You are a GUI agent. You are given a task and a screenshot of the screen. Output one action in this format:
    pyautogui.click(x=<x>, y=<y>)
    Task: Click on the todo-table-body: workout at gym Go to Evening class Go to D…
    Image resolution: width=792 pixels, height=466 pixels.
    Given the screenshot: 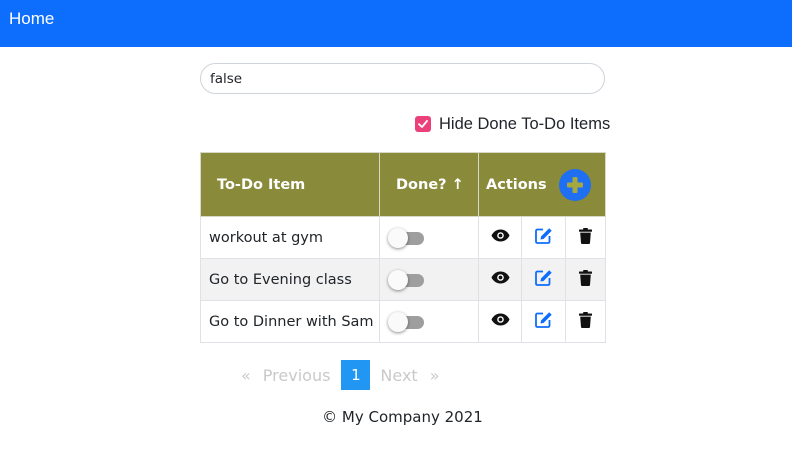 What is the action you would take?
    pyautogui.click(x=403, y=279)
    